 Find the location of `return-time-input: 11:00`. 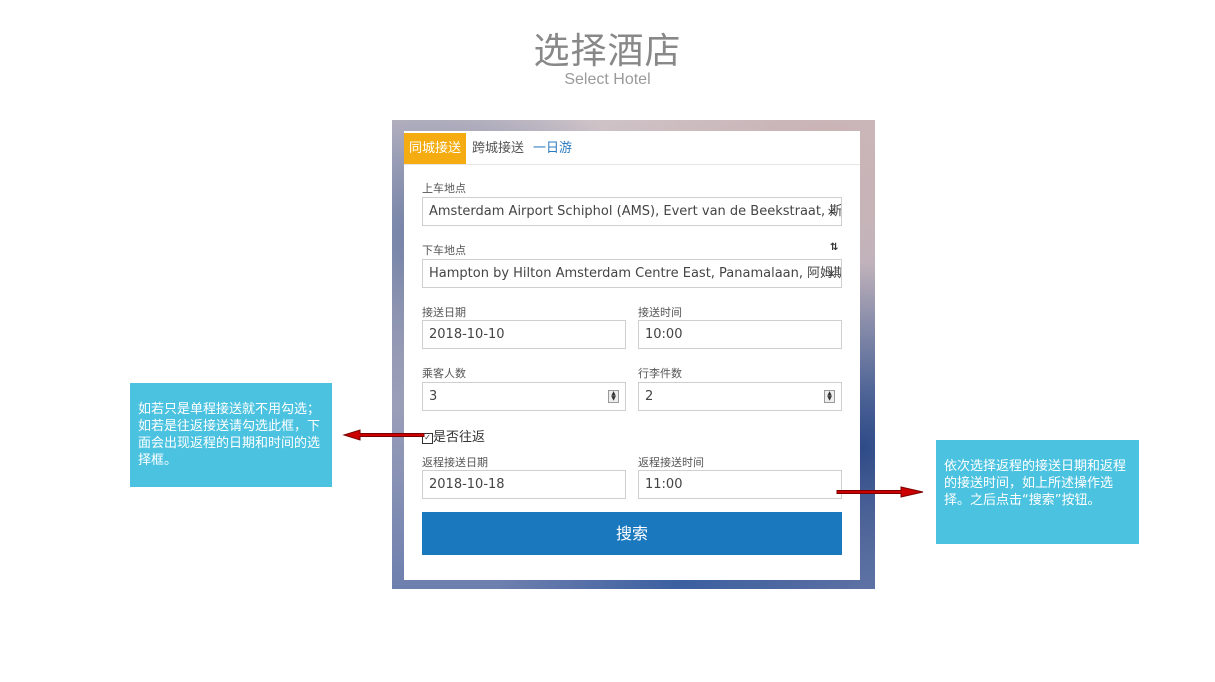

return-time-input: 11:00 is located at coordinates (740, 484).